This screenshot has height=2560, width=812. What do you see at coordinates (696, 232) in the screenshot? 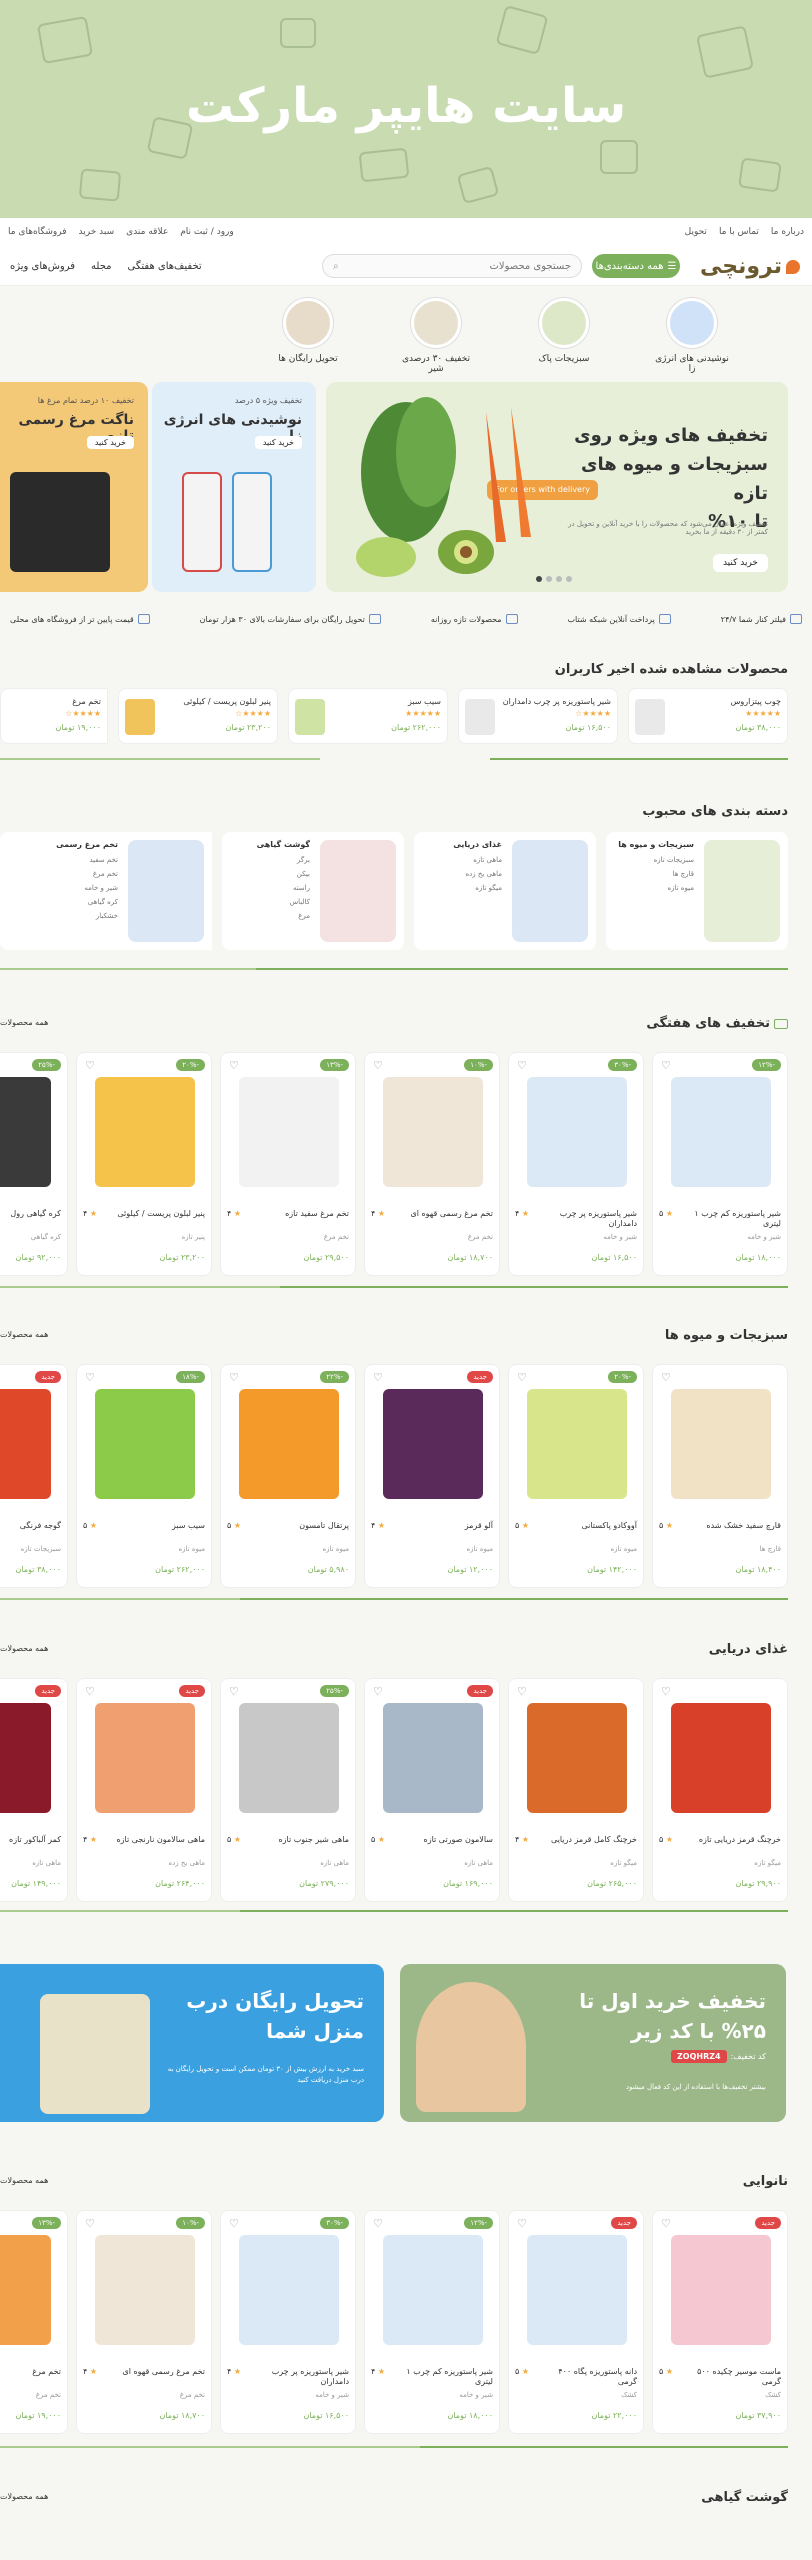
I see `topbar-link-delivery: تحویل` at bounding box center [696, 232].